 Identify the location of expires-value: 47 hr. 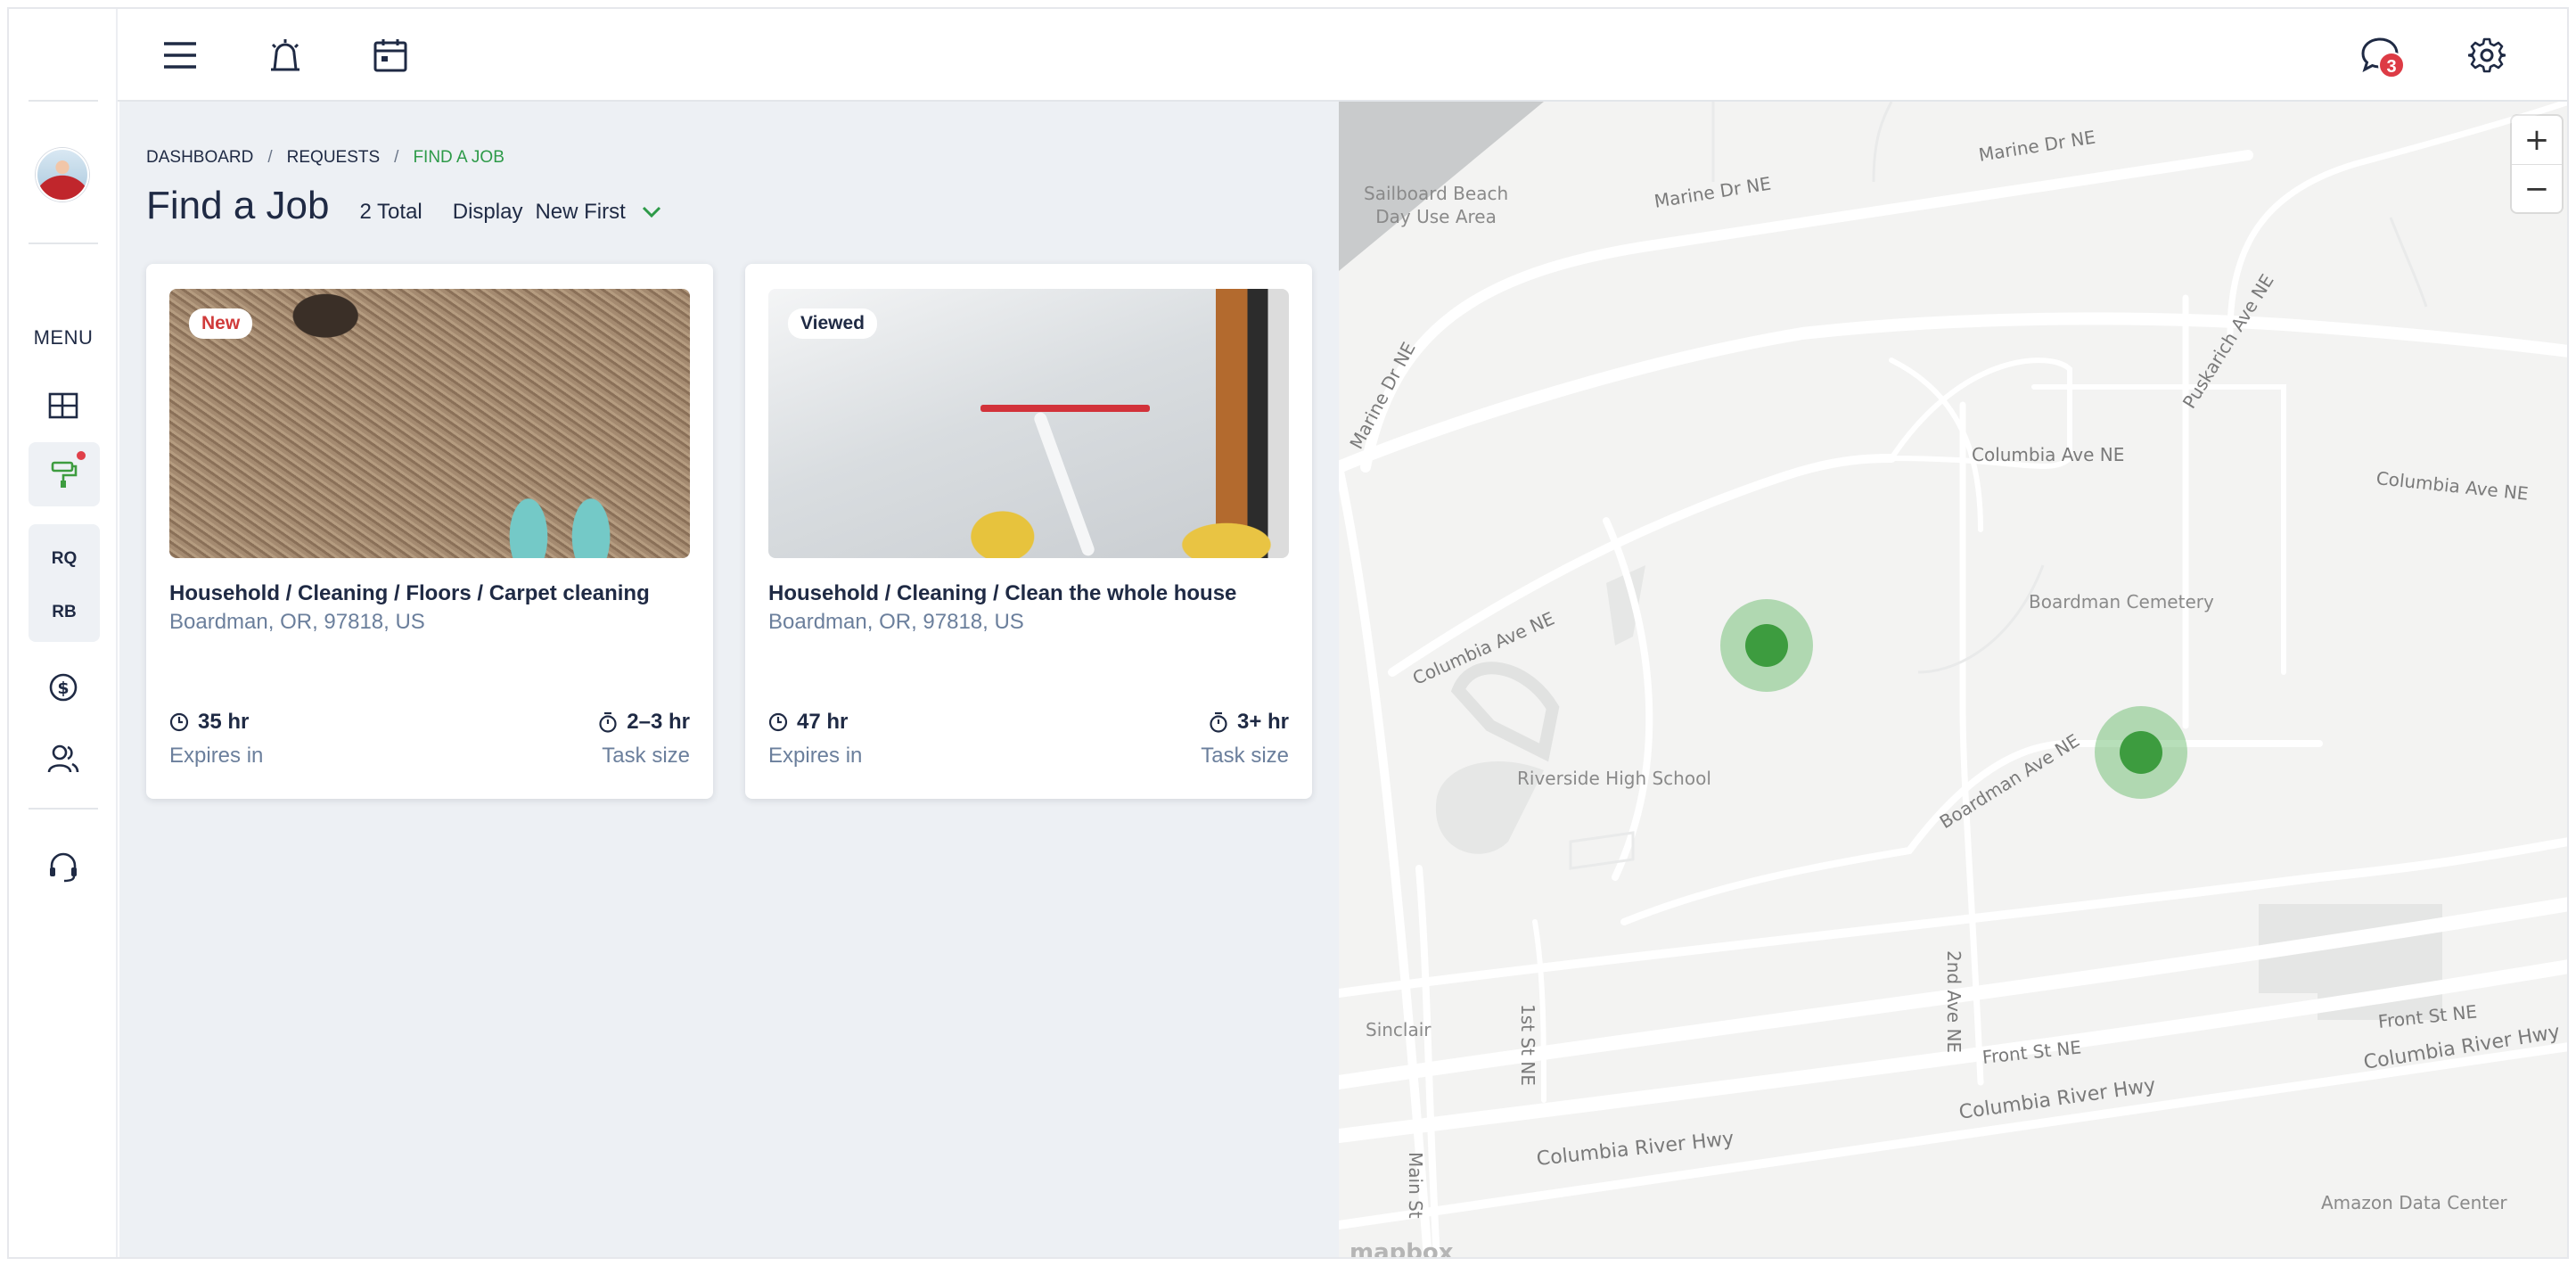
(823, 722).